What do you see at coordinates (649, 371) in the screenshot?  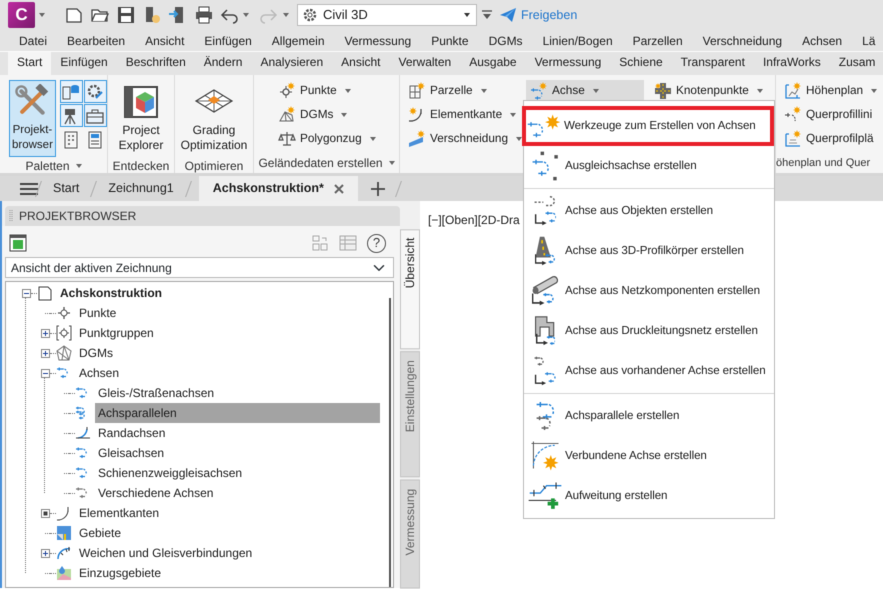 I see `menu-item: Achse aus vorhandener Achse erstellen` at bounding box center [649, 371].